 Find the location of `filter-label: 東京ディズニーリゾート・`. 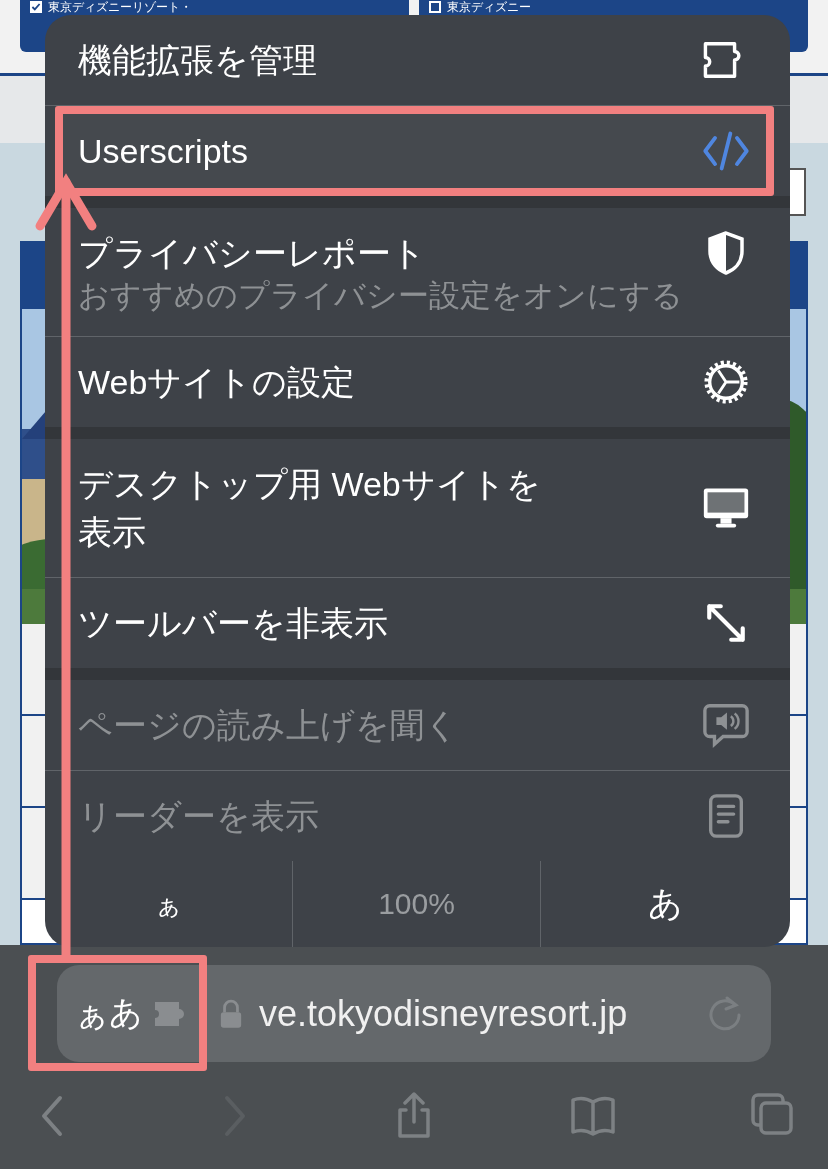

filter-label: 東京ディズニーリゾート・ is located at coordinates (120, 7).